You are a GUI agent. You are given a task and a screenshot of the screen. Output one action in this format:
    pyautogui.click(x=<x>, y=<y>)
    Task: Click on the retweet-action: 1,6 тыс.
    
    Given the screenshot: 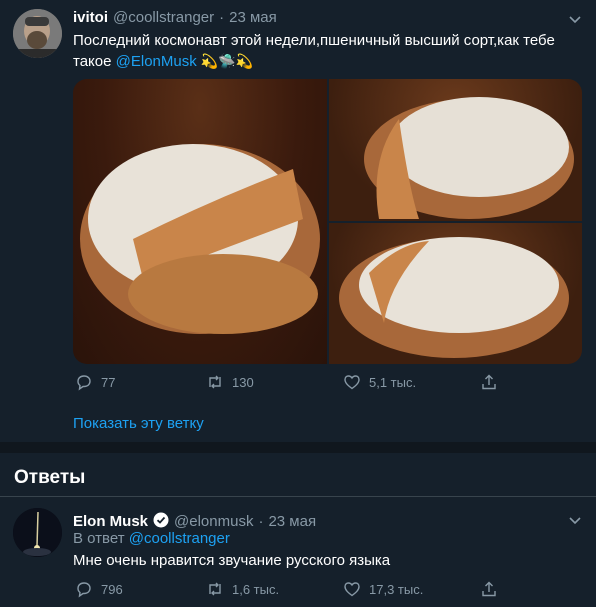 What is the action you would take?
    pyautogui.click(x=242, y=589)
    